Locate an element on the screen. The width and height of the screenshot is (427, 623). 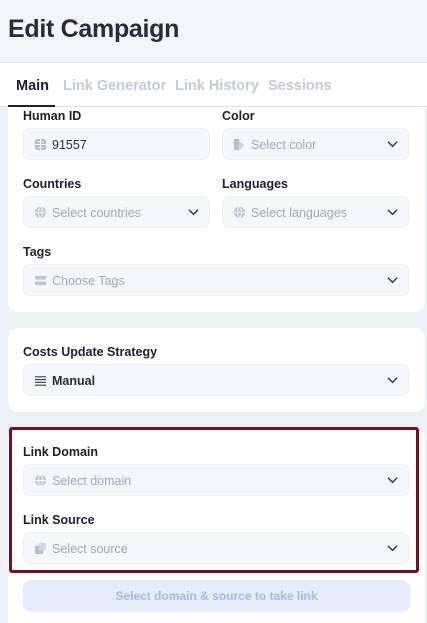
human-id-field: 91557 is located at coordinates (116, 144).